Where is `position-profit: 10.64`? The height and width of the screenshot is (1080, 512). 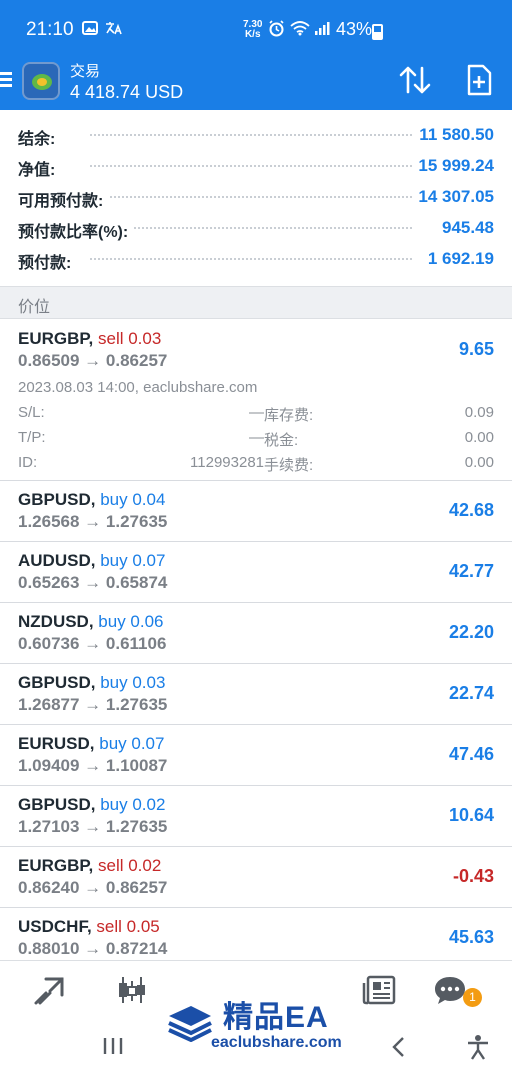
position-profit: 10.64 is located at coordinates (471, 815).